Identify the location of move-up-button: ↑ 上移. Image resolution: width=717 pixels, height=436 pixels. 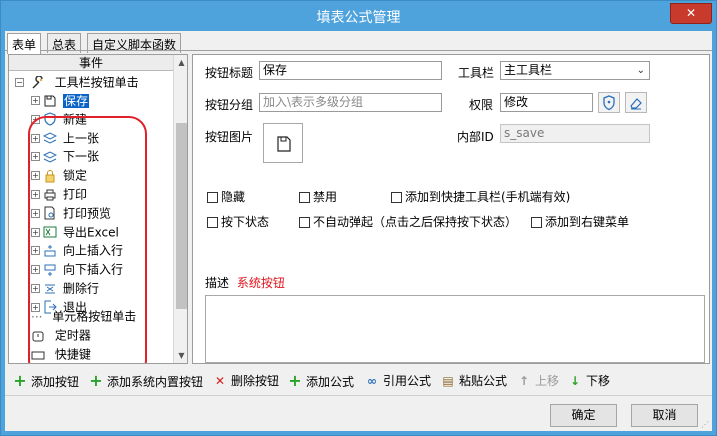
(538, 381).